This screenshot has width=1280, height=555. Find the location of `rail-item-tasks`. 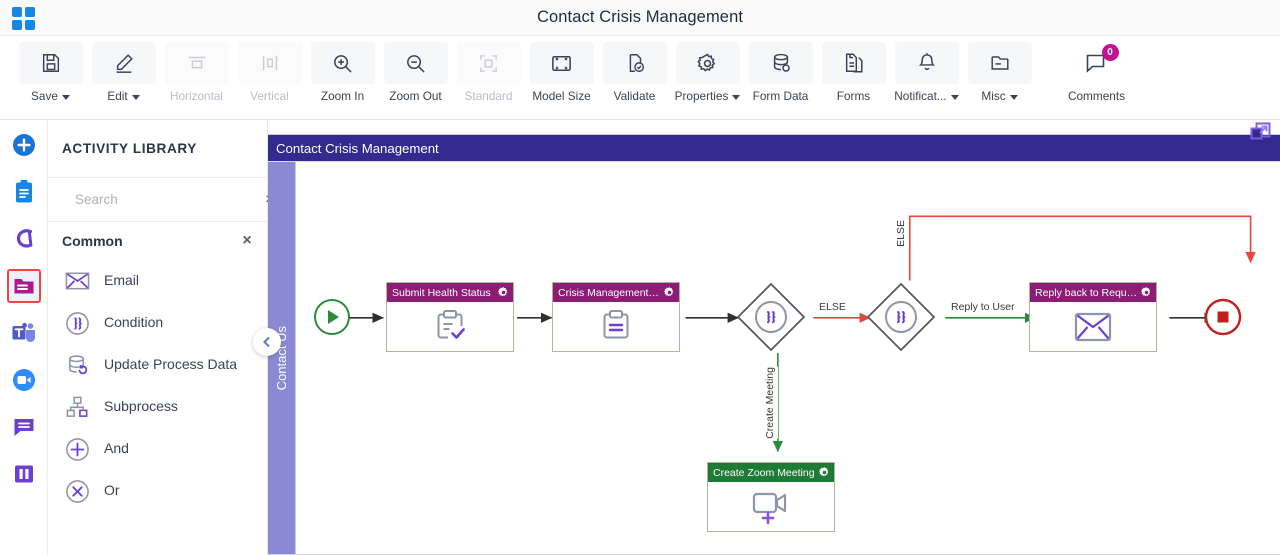

rail-item-tasks is located at coordinates (24, 192).